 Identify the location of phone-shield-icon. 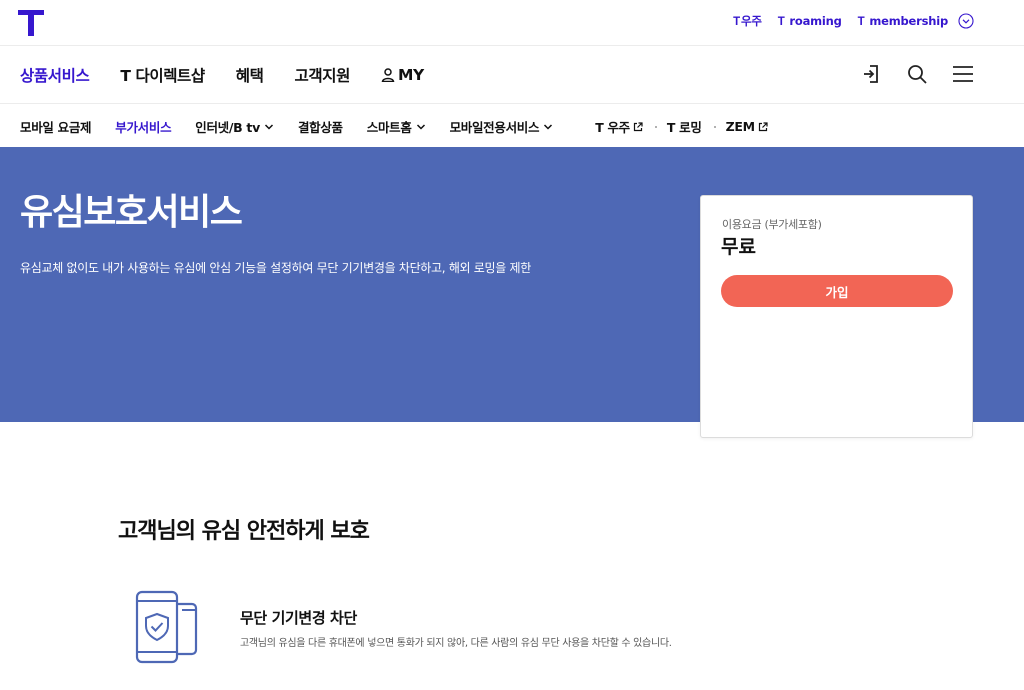
(166, 627).